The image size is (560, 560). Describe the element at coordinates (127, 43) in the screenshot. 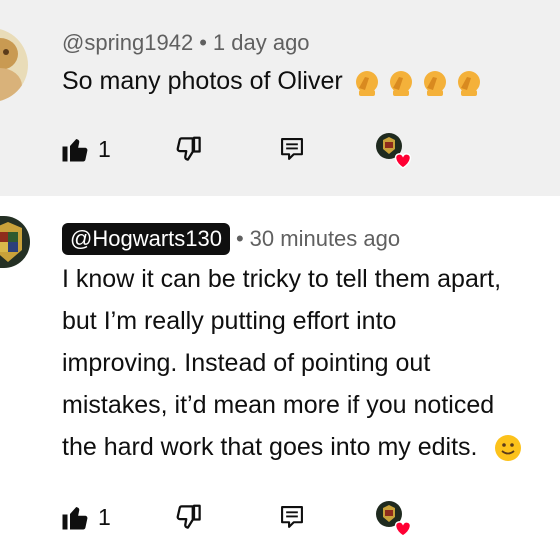

I see `comment-author: @spring1942` at that location.